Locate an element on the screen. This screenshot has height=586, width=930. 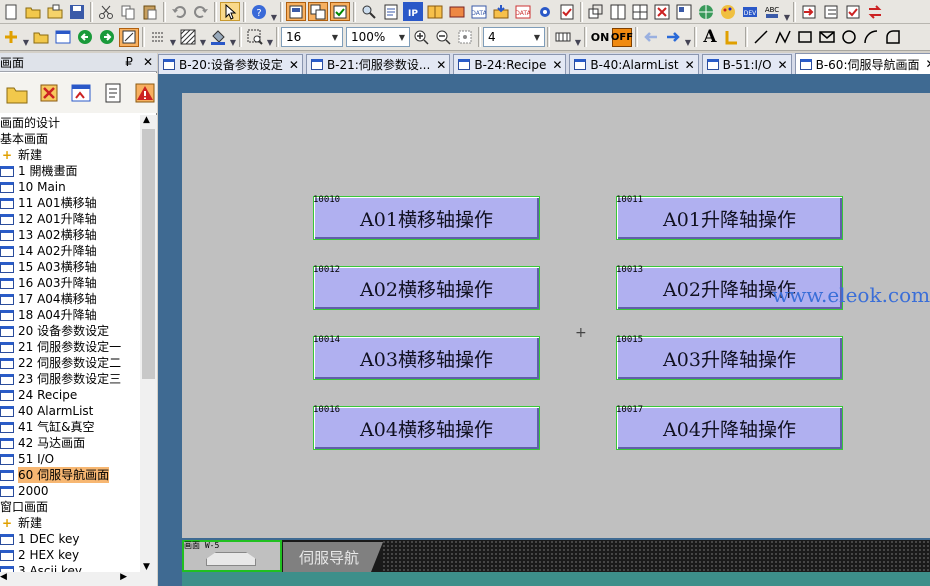
off-state-button: OFF is located at coordinates (622, 37).